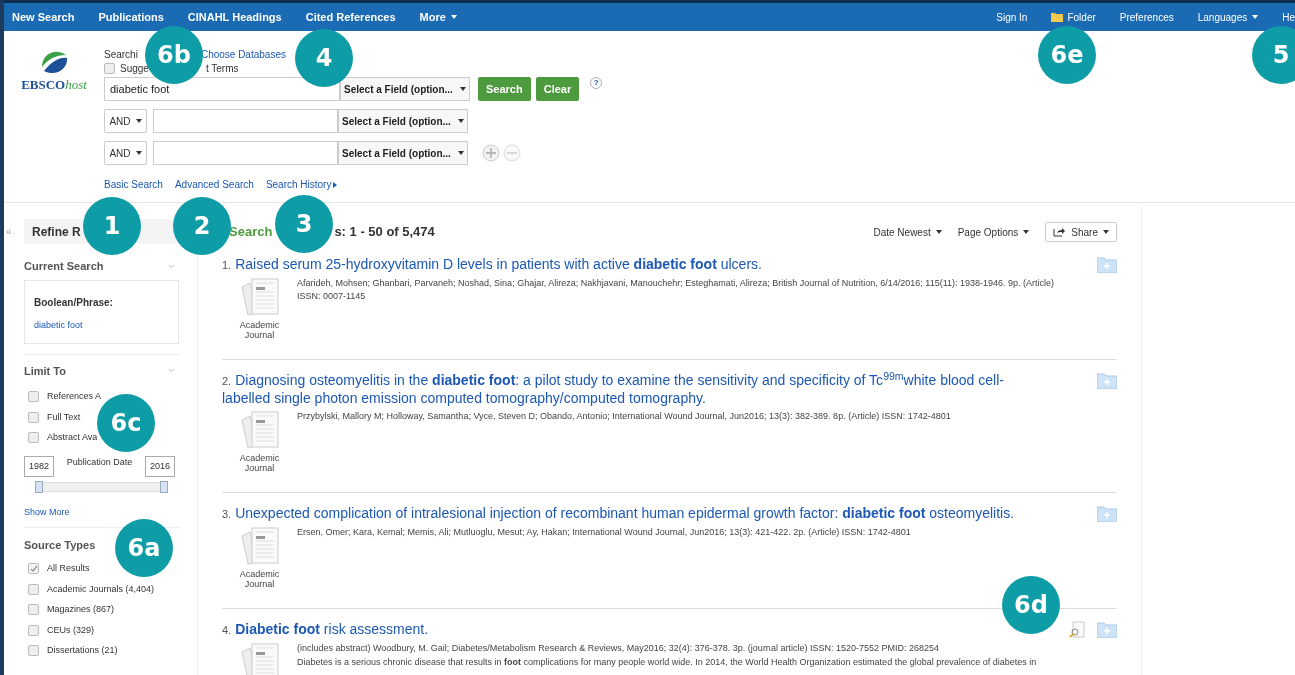 Image resolution: width=1295 pixels, height=675 pixels. What do you see at coordinates (1067, 55) in the screenshot?
I see `callout-marker: 6e` at bounding box center [1067, 55].